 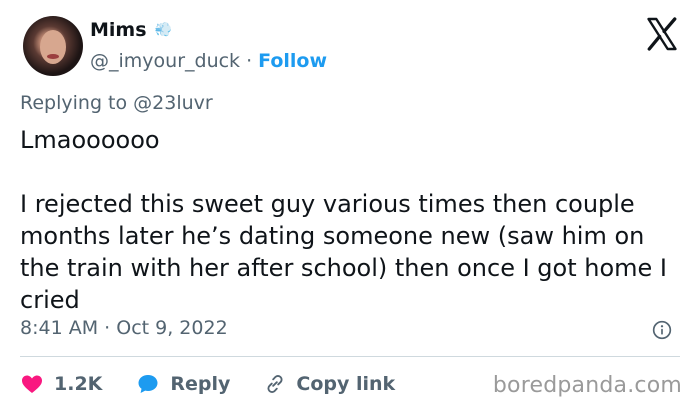 I want to click on follow-button: Follow, so click(x=292, y=61).